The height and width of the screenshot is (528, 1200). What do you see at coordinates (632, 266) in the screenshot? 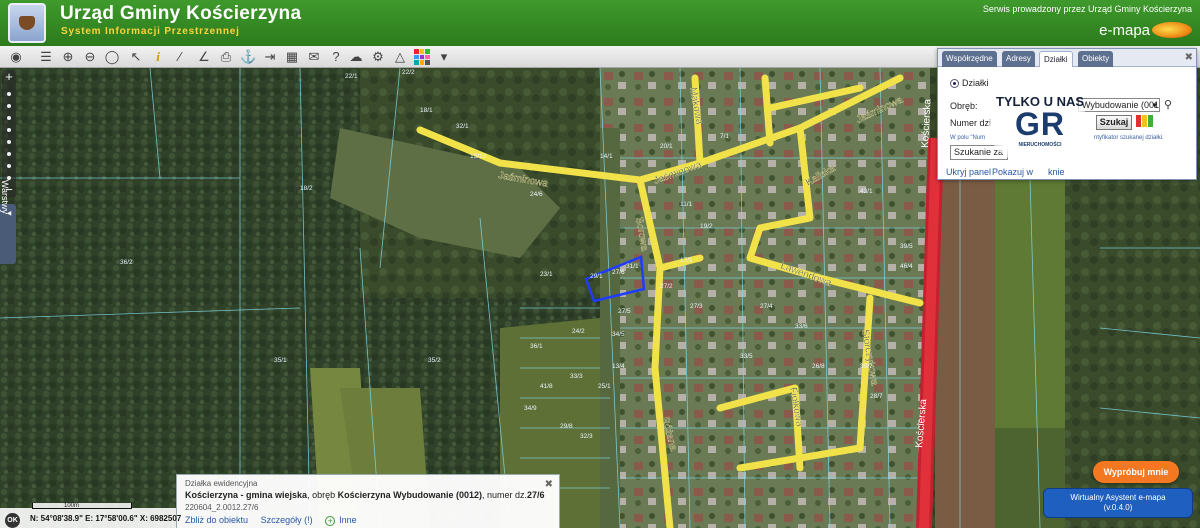
I see `parcel-number-label: 31/1` at bounding box center [632, 266].